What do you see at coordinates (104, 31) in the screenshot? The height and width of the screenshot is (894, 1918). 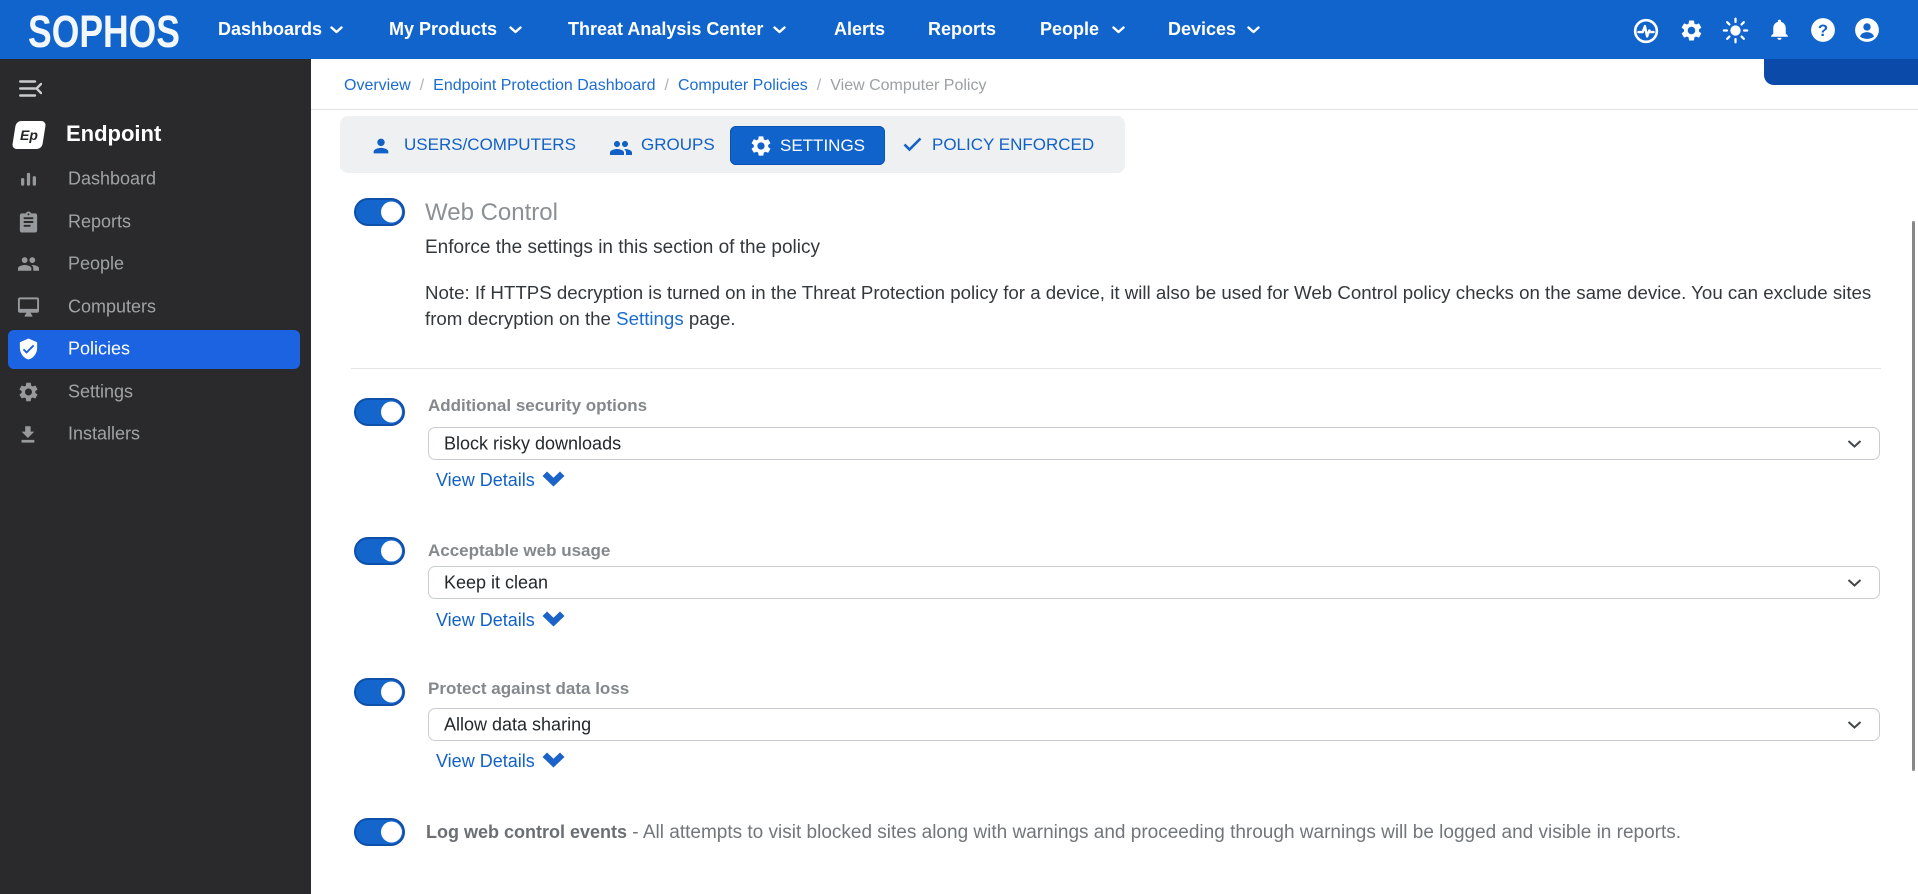 I see `svg-text: SOPHOS` at bounding box center [104, 31].